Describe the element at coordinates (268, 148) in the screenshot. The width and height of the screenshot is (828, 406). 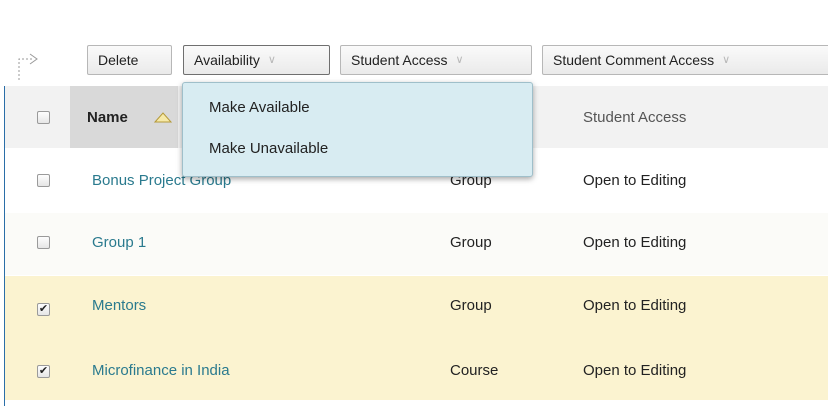
I see `menu-item-make-unavailable: Make Unavailable` at that location.